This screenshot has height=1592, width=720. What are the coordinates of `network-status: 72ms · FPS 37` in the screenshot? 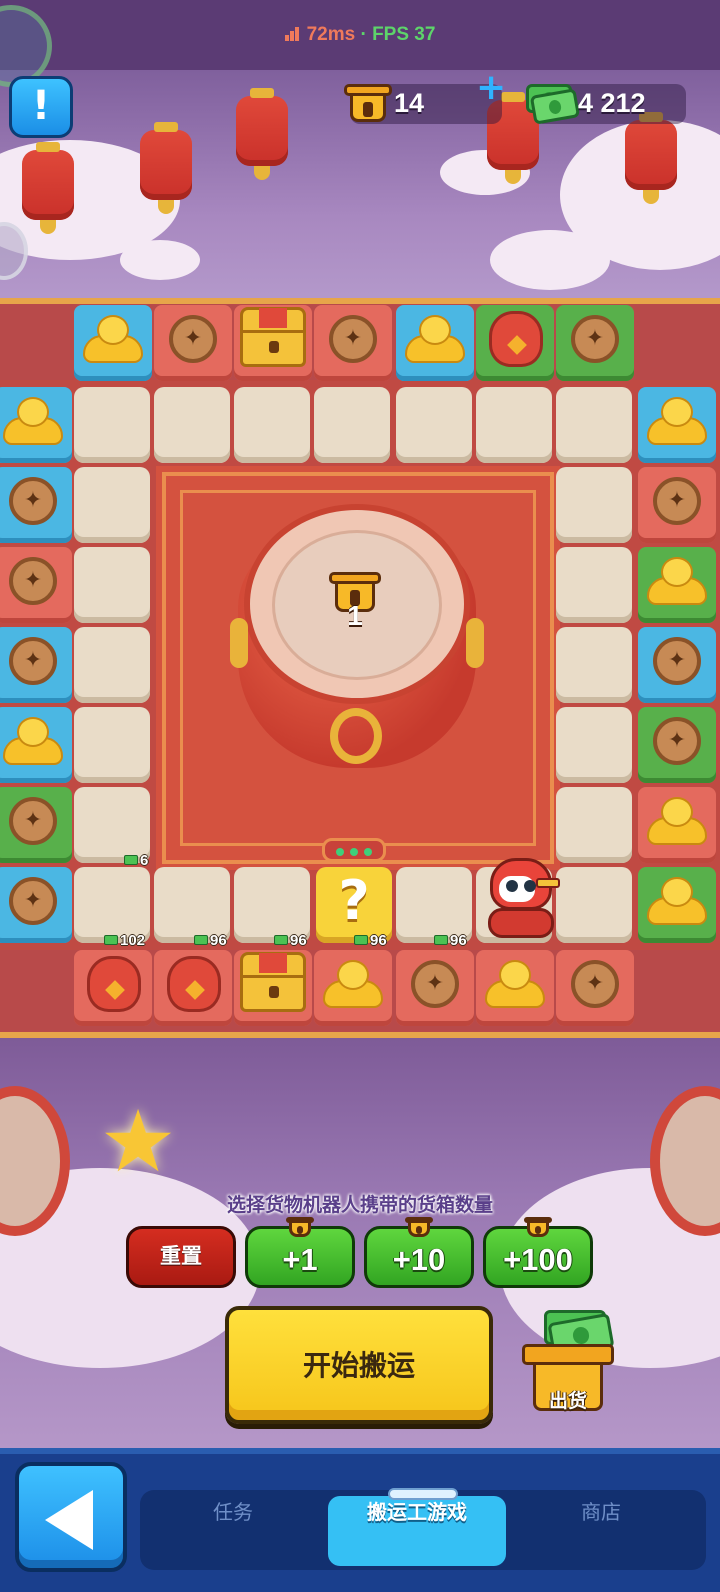 It's located at (360, 35).